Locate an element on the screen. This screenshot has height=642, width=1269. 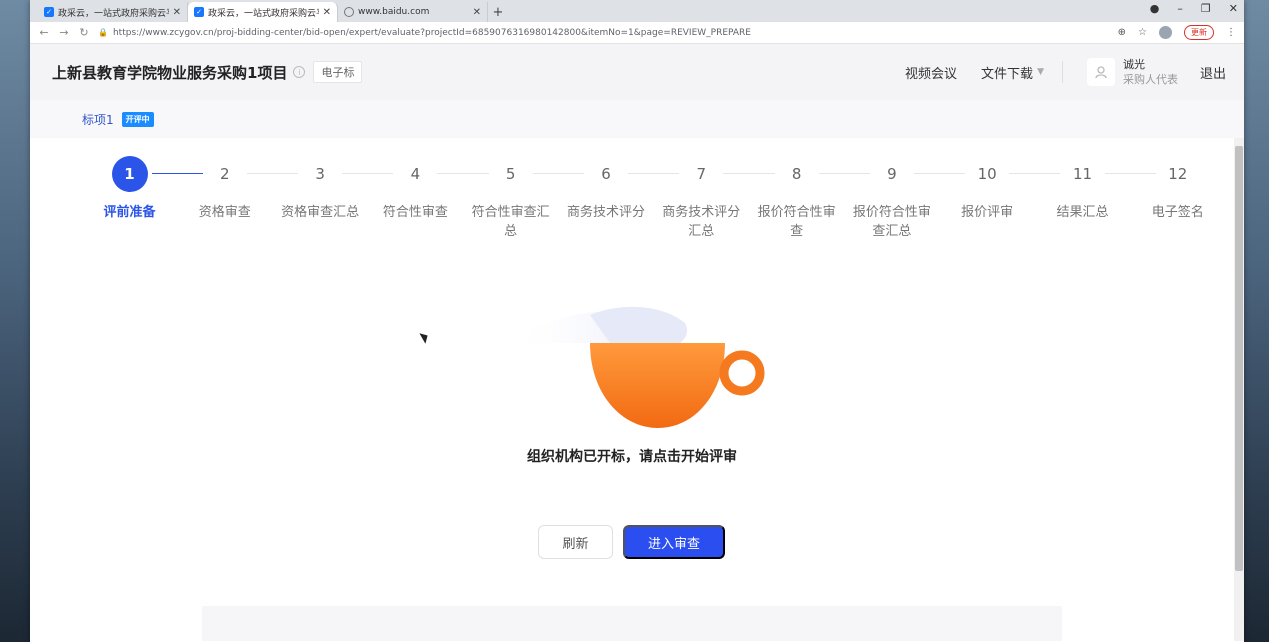
star-icon: ☆ is located at coordinates (1142, 32).